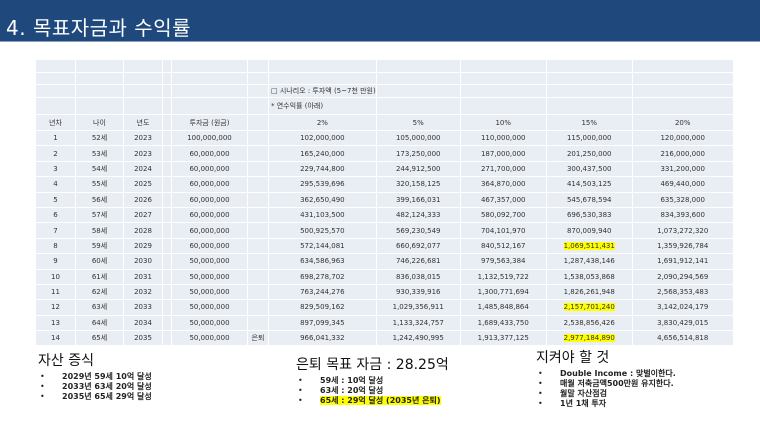 The image size is (760, 428). I want to click on table-cell: 698,278,702, so click(322, 276).